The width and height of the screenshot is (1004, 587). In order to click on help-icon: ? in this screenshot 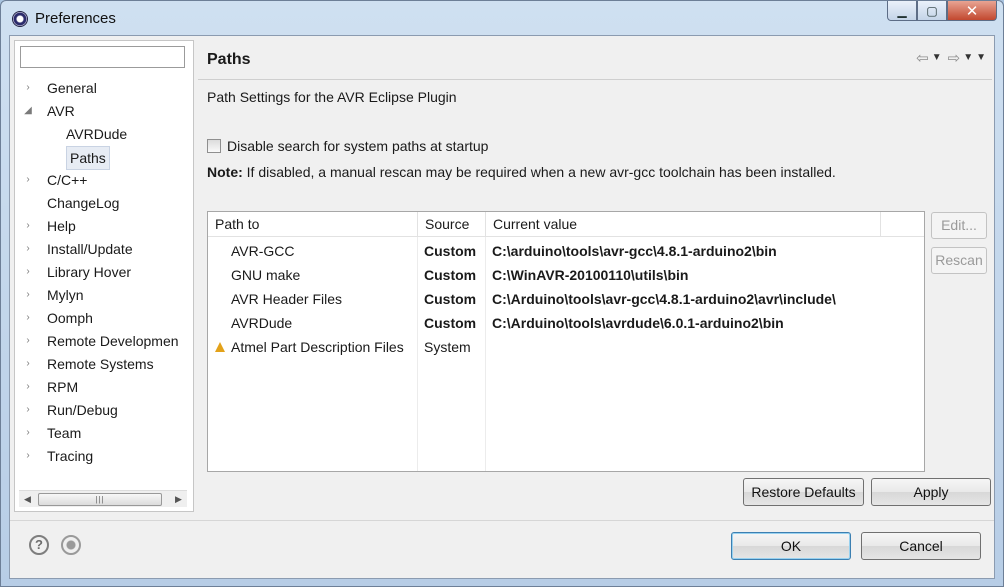, I will do `click(39, 545)`.